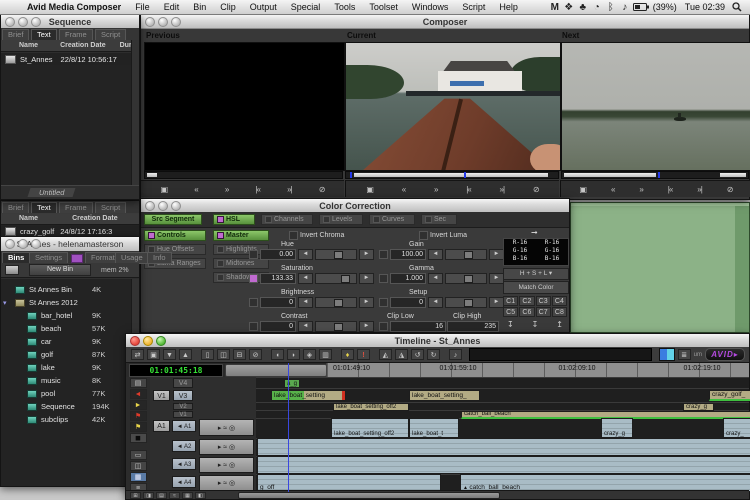 The image size is (750, 500). What do you see at coordinates (187, 495) in the screenshot?
I see `bottom-tool-5-icon: ▦` at bounding box center [187, 495].